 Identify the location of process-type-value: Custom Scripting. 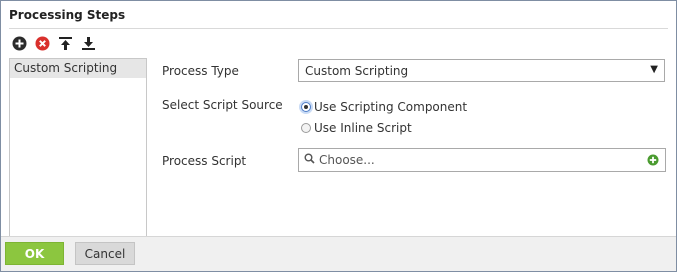
(357, 70).